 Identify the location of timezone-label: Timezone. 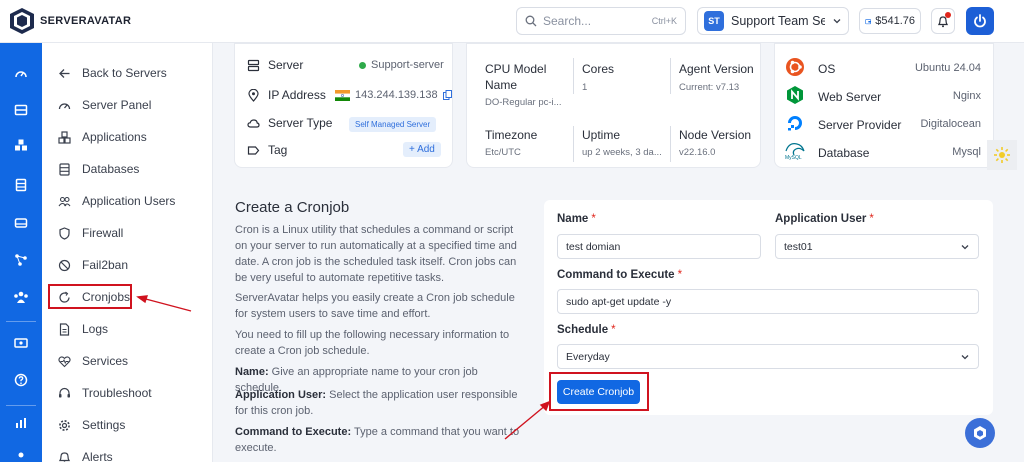
(511, 135).